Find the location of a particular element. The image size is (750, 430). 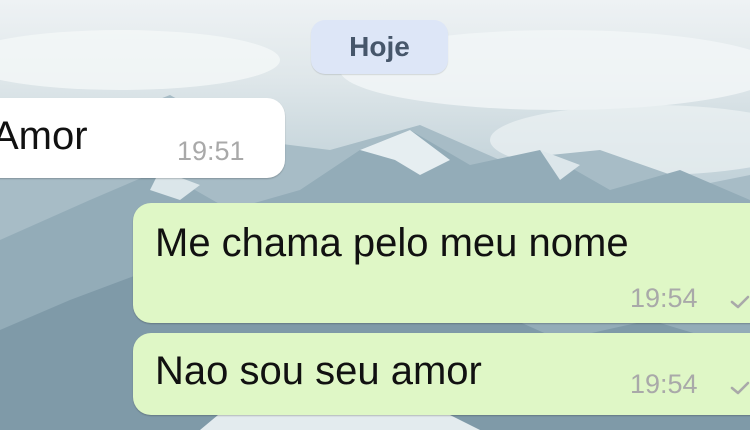

date-separator-label: Hoje is located at coordinates (379, 46).